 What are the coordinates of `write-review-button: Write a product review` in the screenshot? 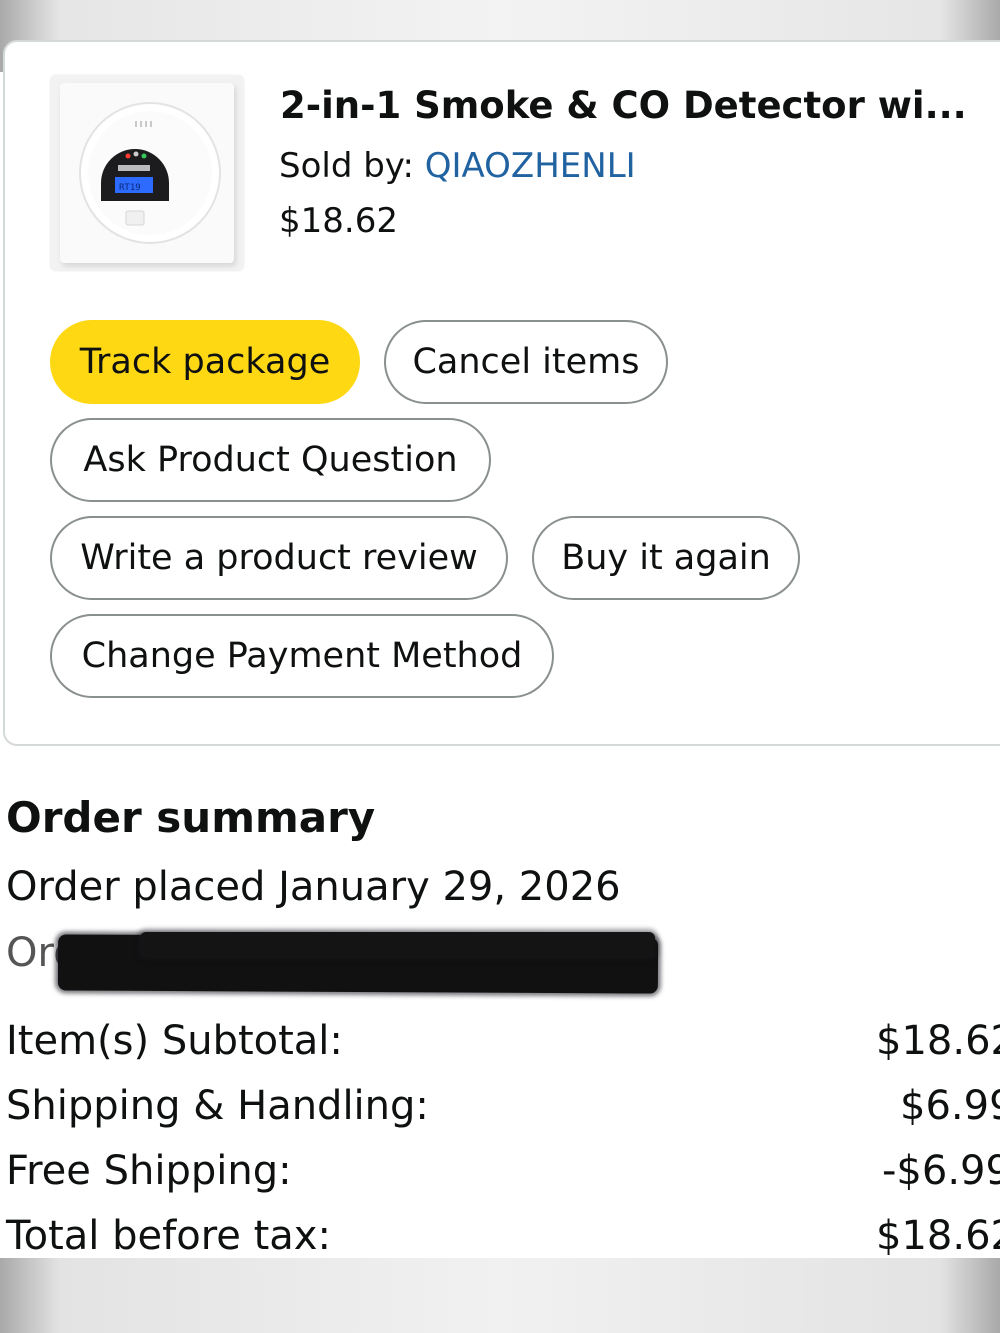 It's located at (279, 558).